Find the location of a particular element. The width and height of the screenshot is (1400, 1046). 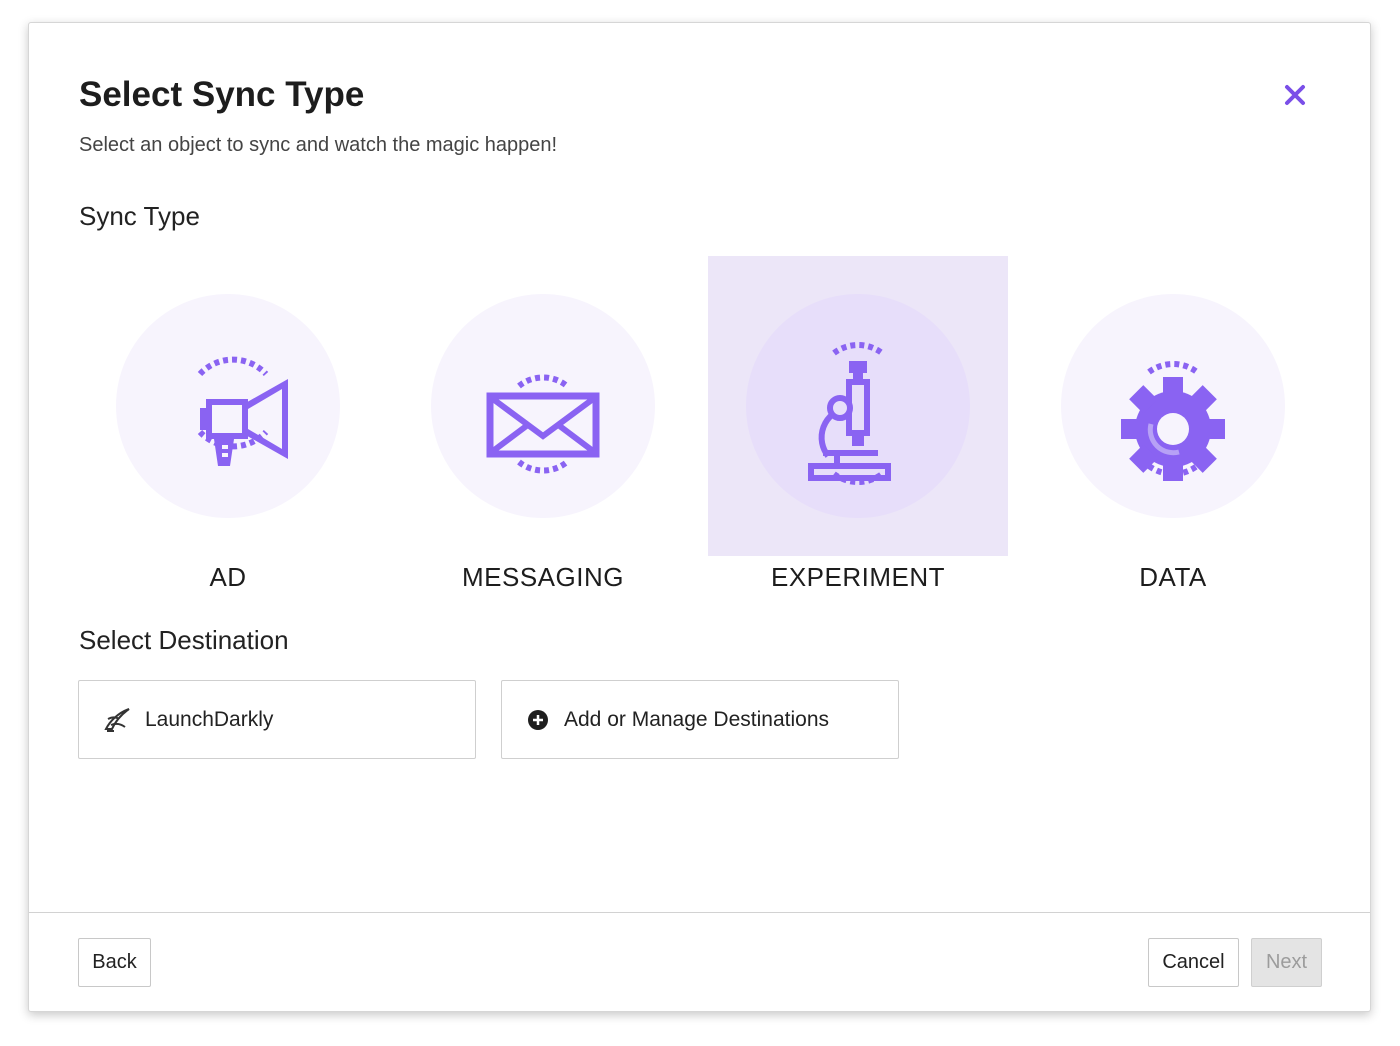

select-destination-heading: Select Destination is located at coordinates (184, 640).